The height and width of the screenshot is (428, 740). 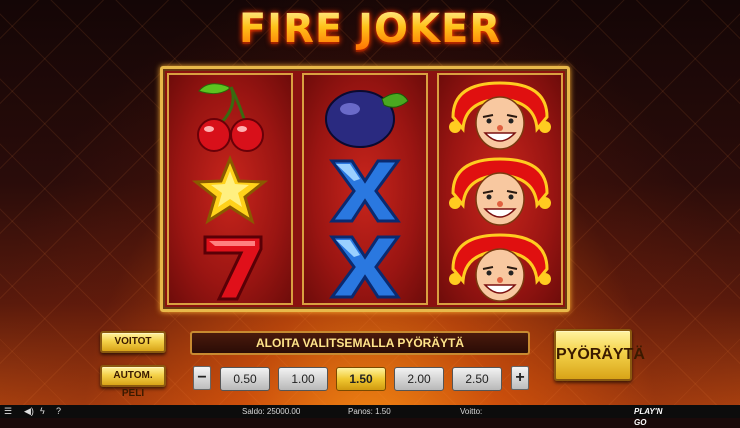 What do you see at coordinates (230, 115) in the screenshot?
I see `cherry-icon` at bounding box center [230, 115].